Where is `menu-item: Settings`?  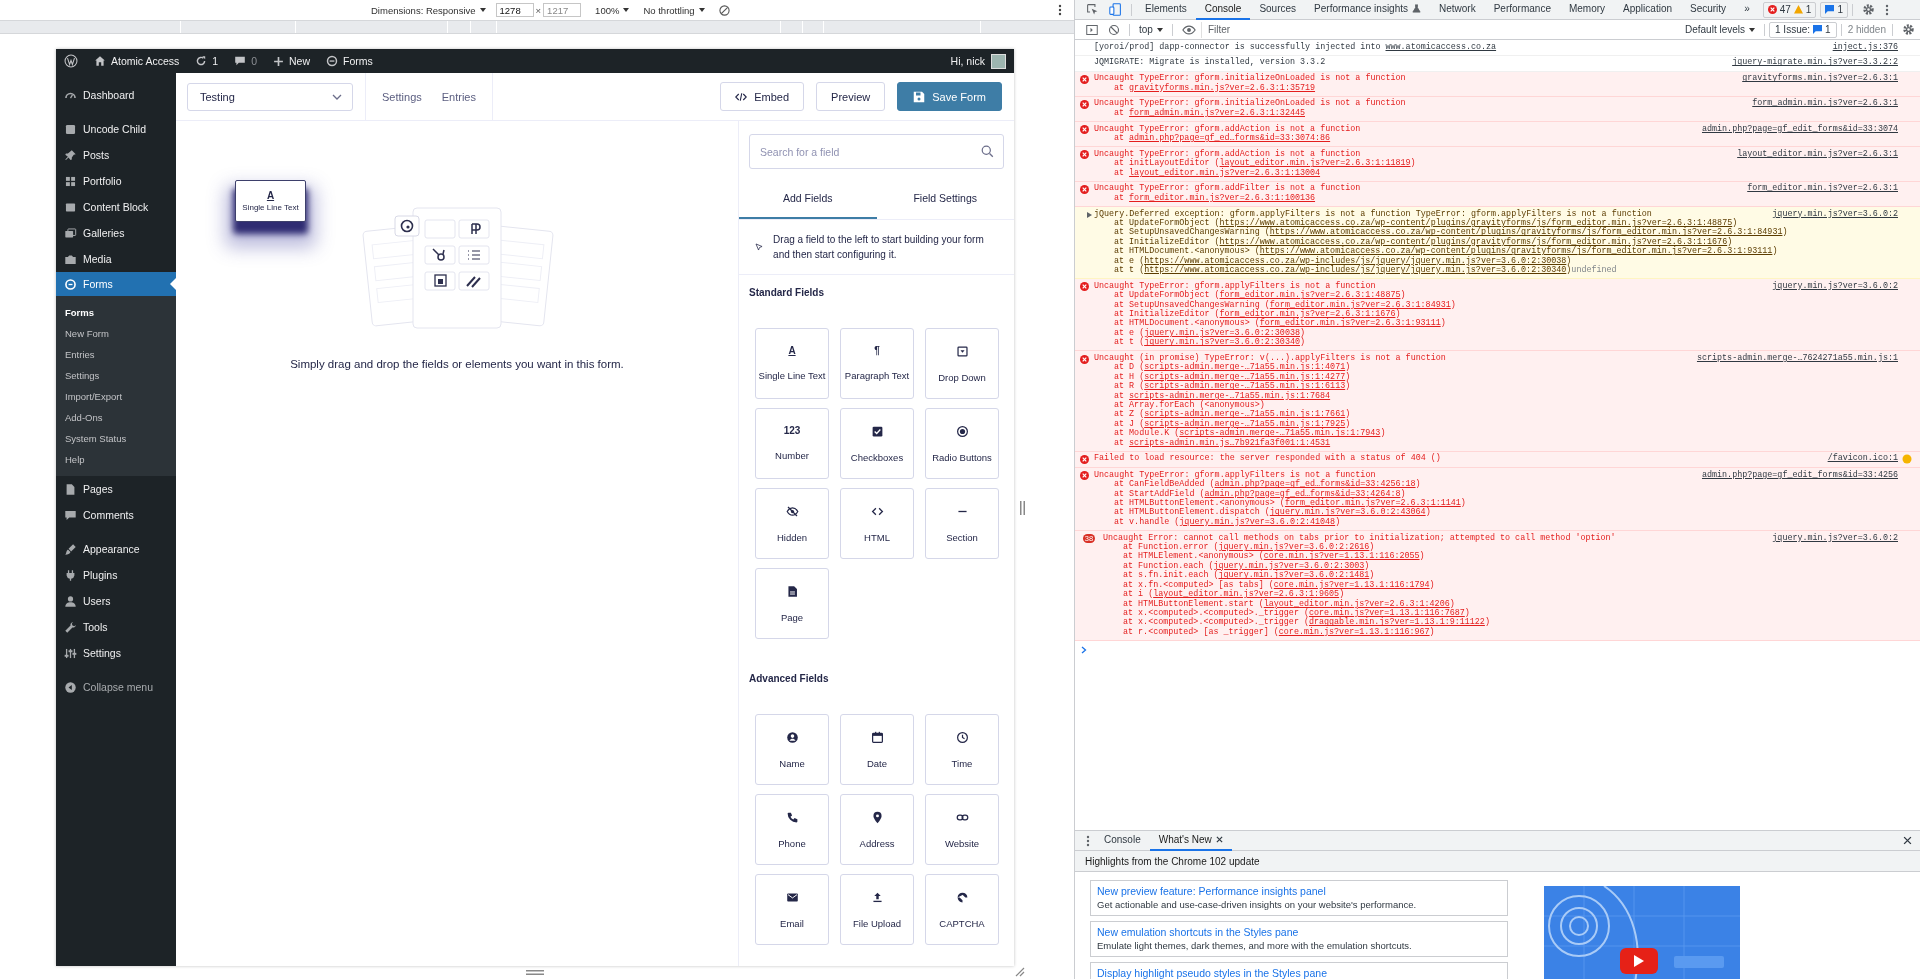 menu-item: Settings is located at coordinates (116, 653).